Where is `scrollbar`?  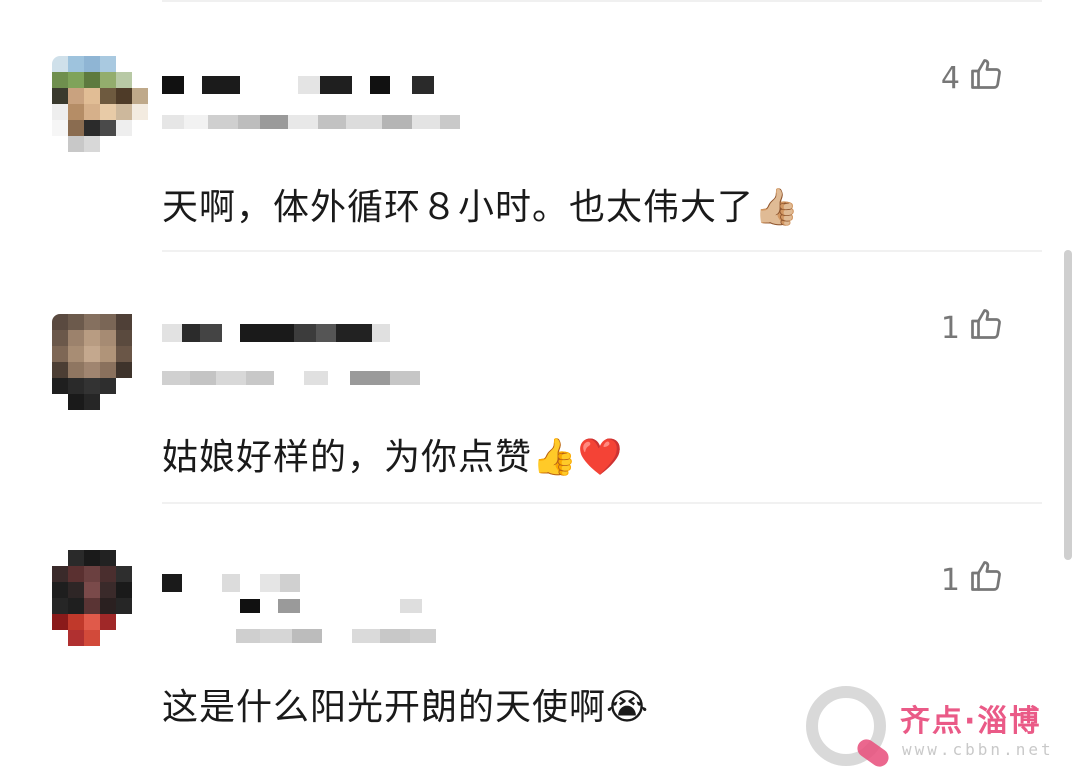
scrollbar is located at coordinates (1068, 405).